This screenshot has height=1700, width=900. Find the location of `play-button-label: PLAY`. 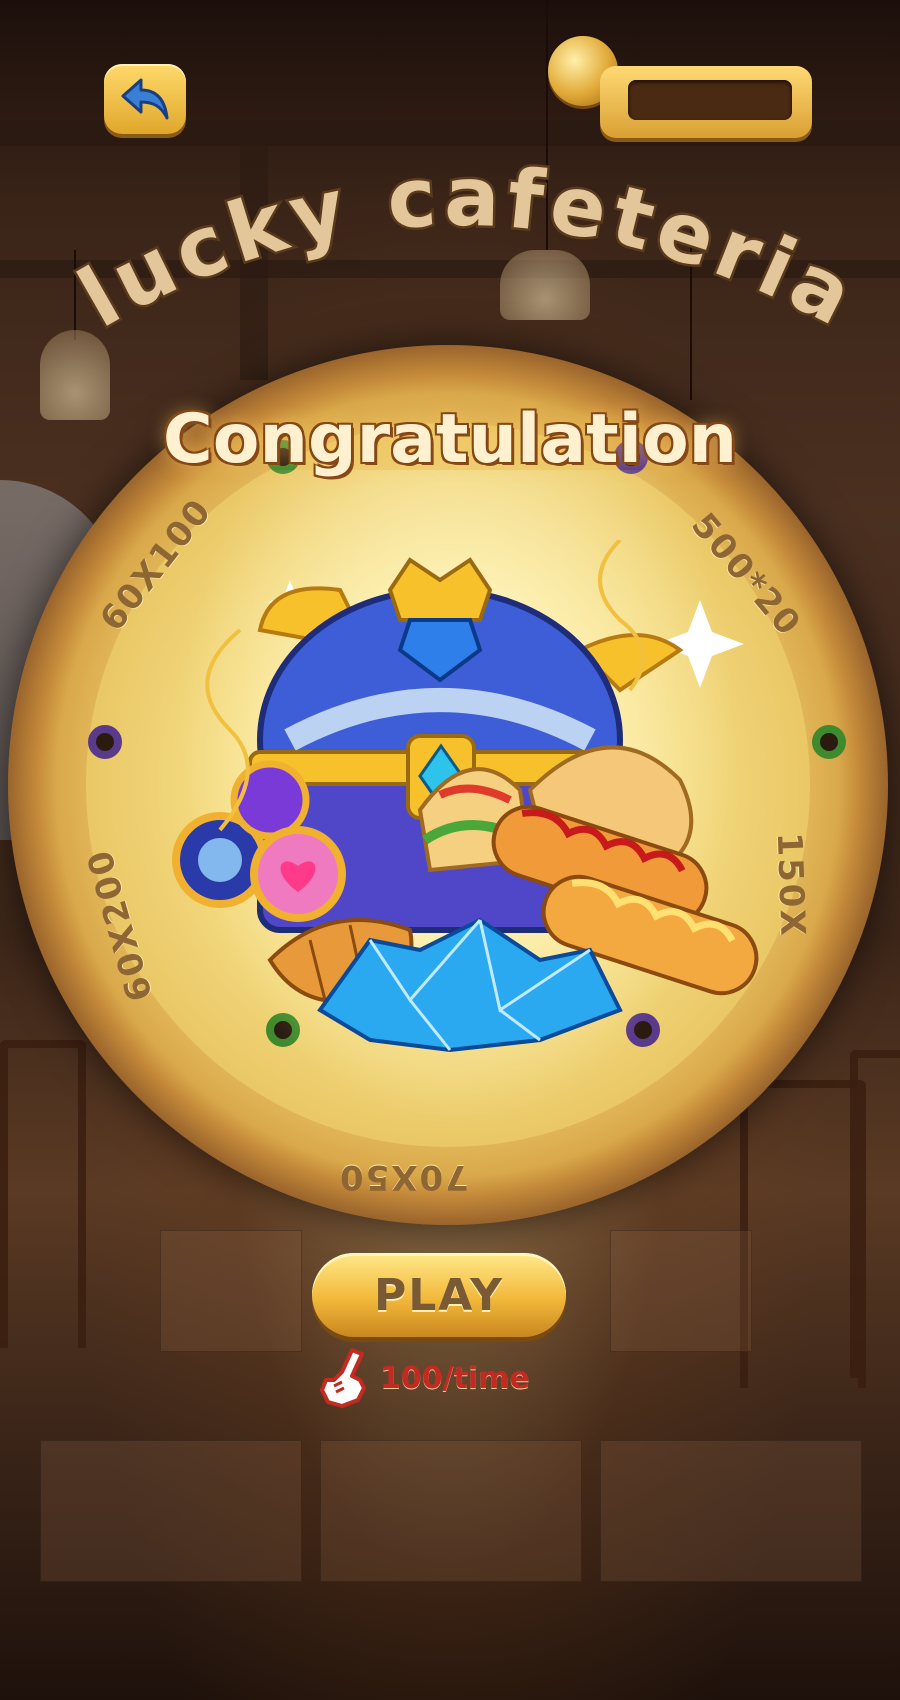

play-button-label: PLAY is located at coordinates (439, 1295).